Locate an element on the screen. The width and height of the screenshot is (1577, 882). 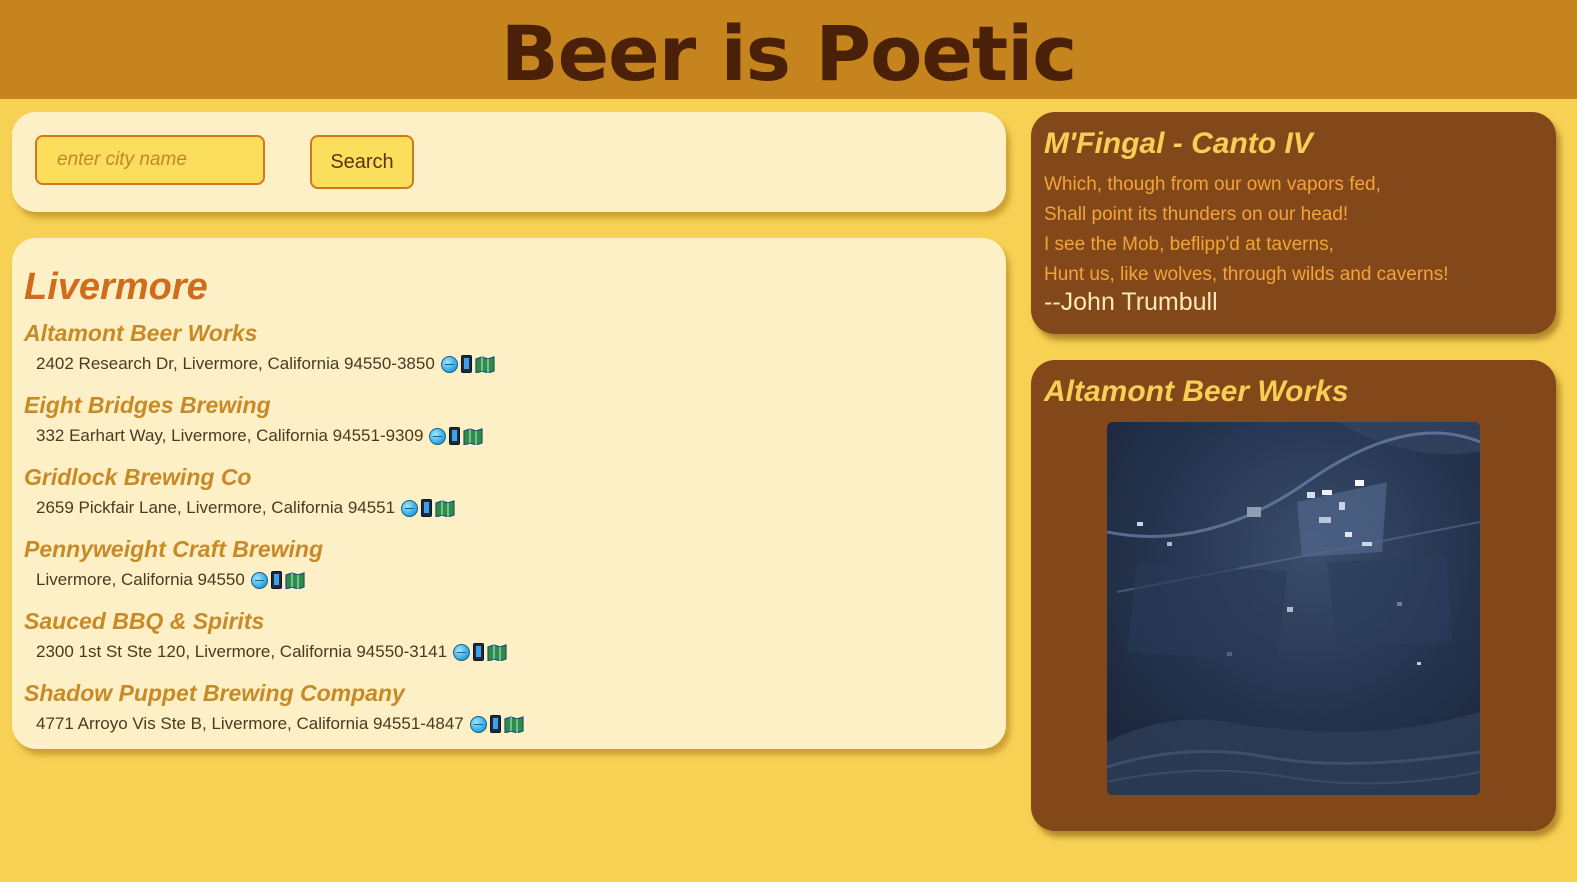
brewery-address-row: Livermore, California 94550 is located at coordinates (170, 580).